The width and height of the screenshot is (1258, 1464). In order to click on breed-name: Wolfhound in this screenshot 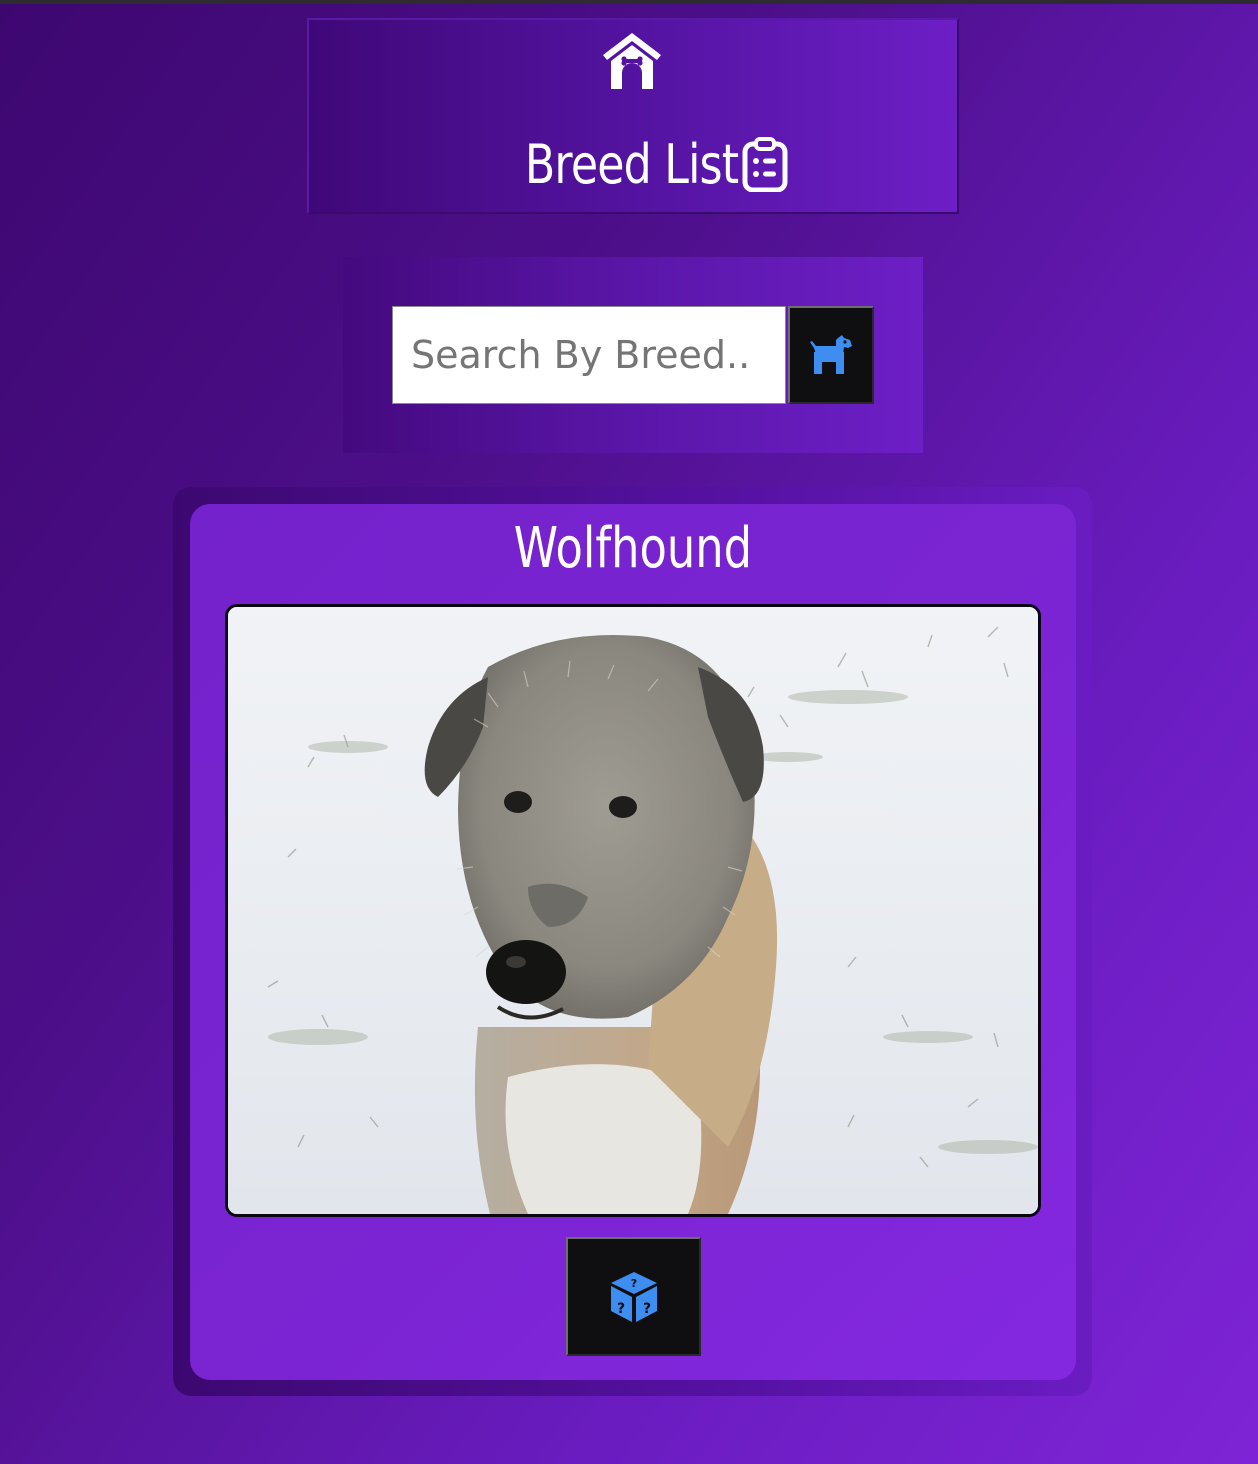, I will do `click(633, 548)`.